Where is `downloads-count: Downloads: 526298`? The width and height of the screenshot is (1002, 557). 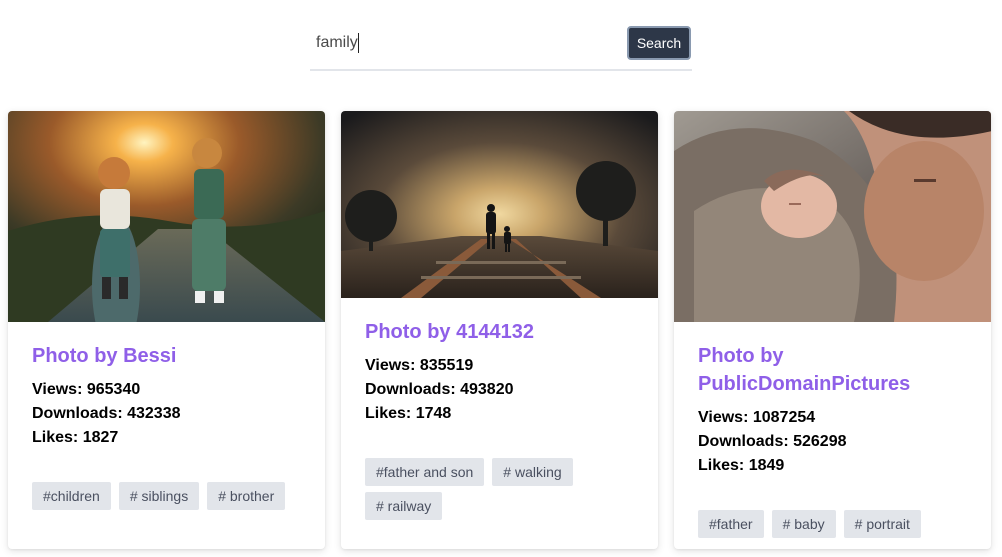 downloads-count: Downloads: 526298 is located at coordinates (772, 441).